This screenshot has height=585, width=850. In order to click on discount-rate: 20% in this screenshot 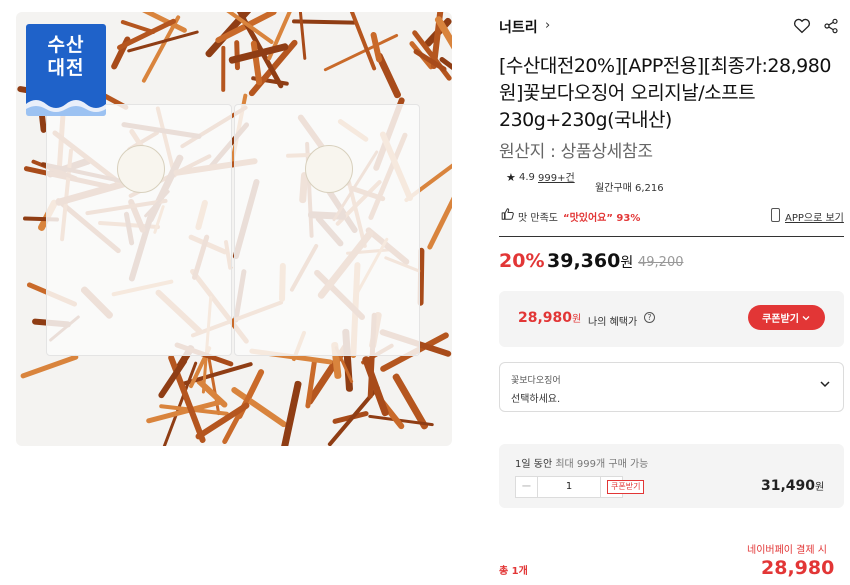, I will do `click(522, 261)`.